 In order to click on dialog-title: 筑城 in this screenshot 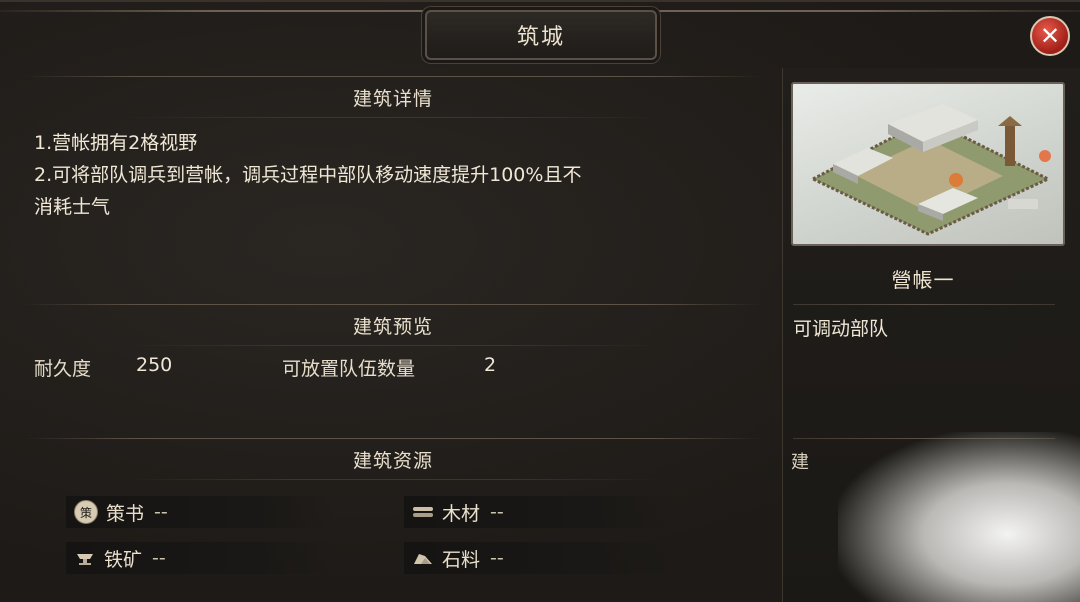, I will do `click(541, 35)`.